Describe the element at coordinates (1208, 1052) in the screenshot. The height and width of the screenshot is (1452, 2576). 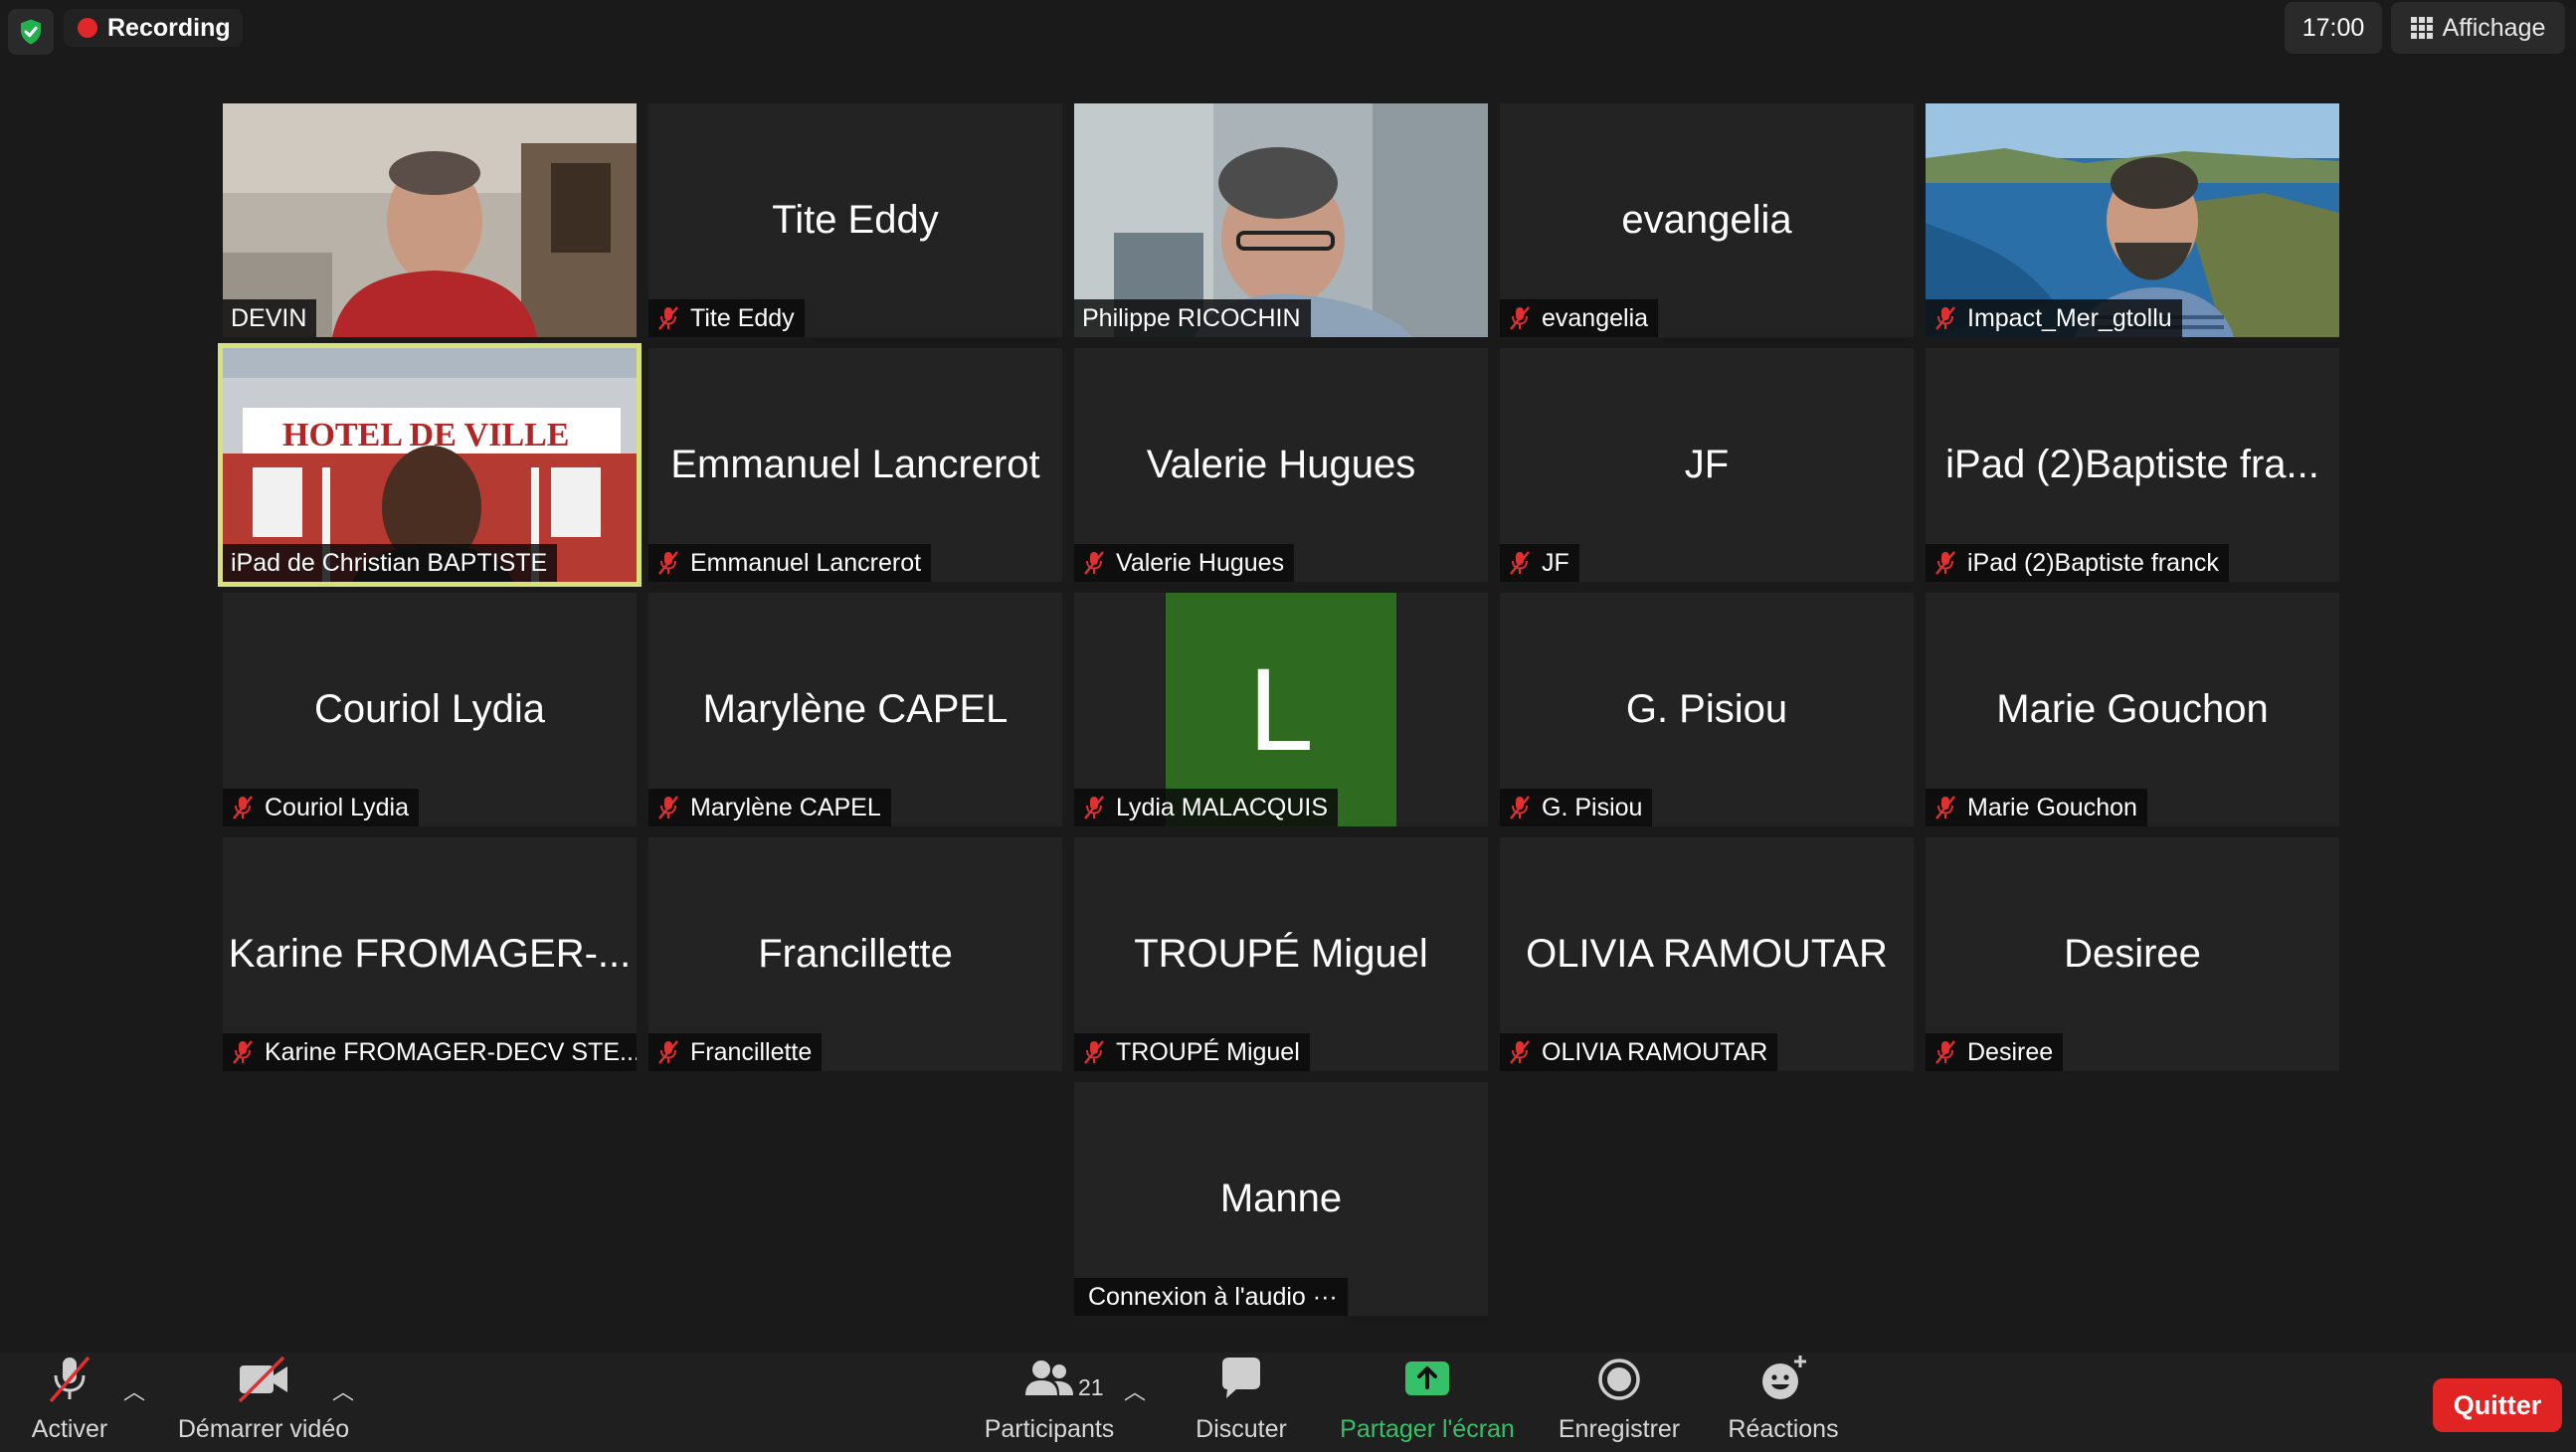
I see `name-text: TROUPÉ Miguel` at that location.